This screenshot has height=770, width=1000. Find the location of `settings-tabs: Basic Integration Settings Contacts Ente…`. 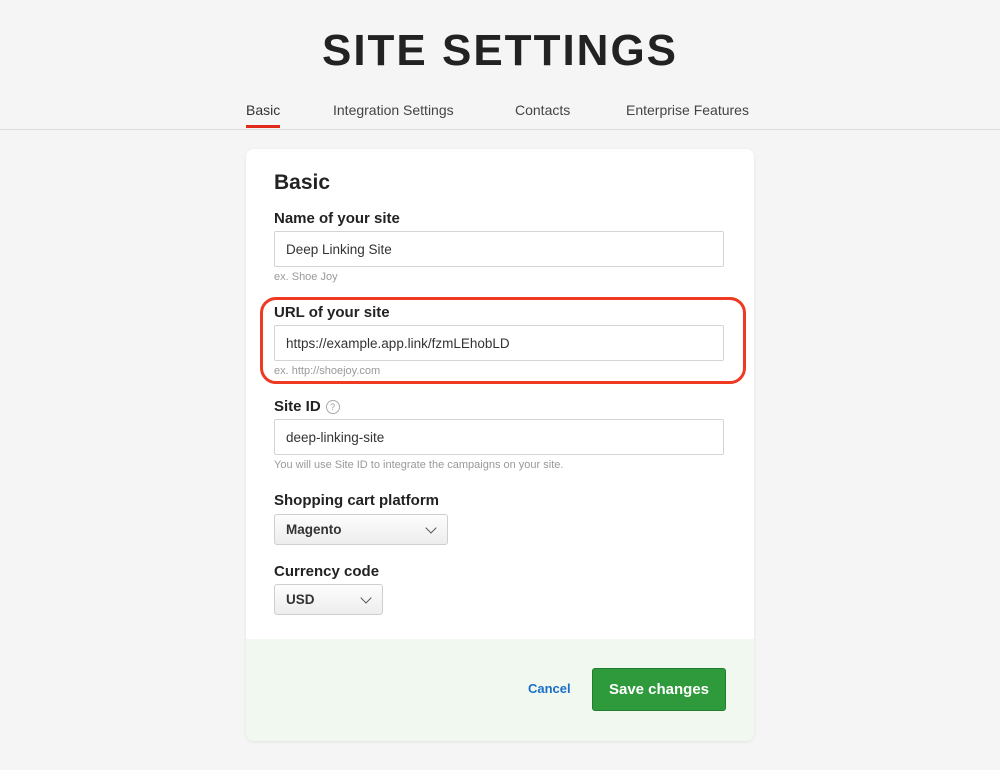

settings-tabs: Basic Integration Settings Contacts Ente… is located at coordinates (500, 111).